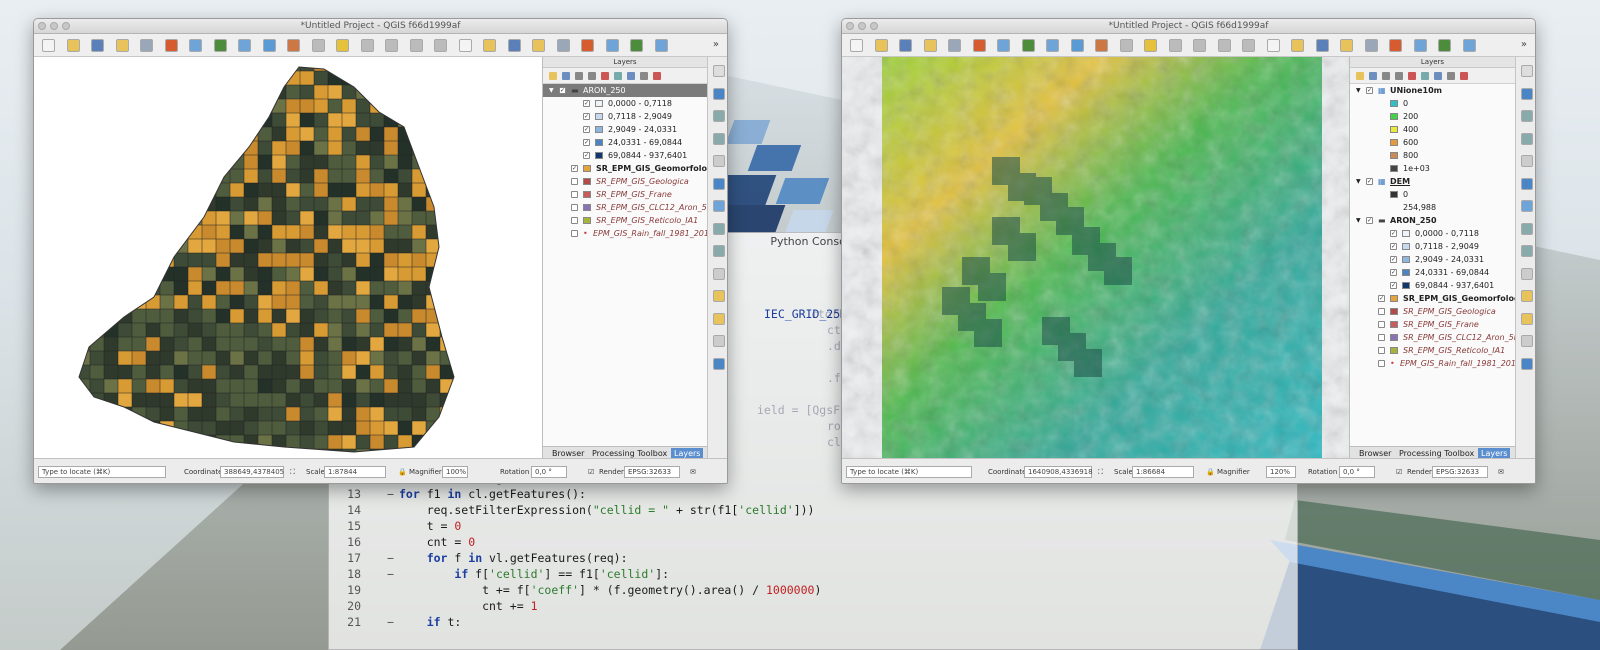 This screenshot has width=1600, height=650. What do you see at coordinates (625, 220) in the screenshot?
I see `layer-row: SR_EPM_GIS_Reticolo_IA1` at bounding box center [625, 220].